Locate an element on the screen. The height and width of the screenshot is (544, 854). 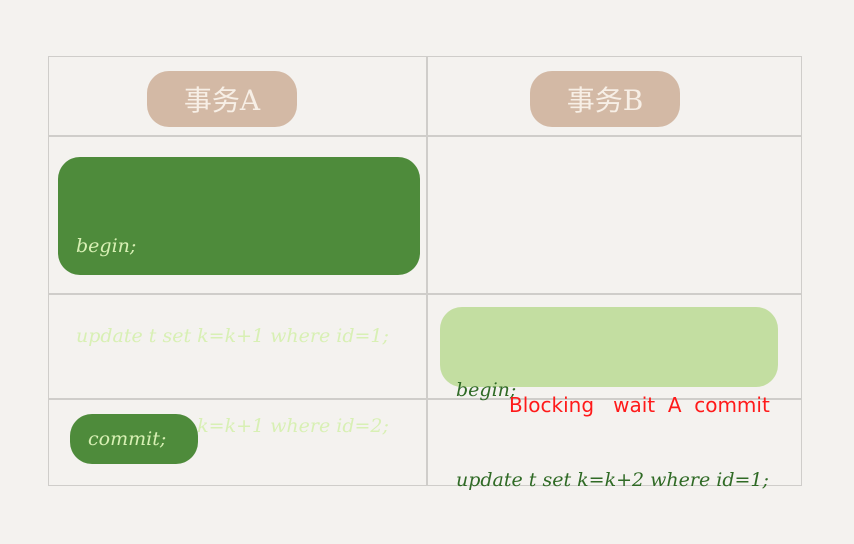
column-divider is located at coordinates (427, 271).